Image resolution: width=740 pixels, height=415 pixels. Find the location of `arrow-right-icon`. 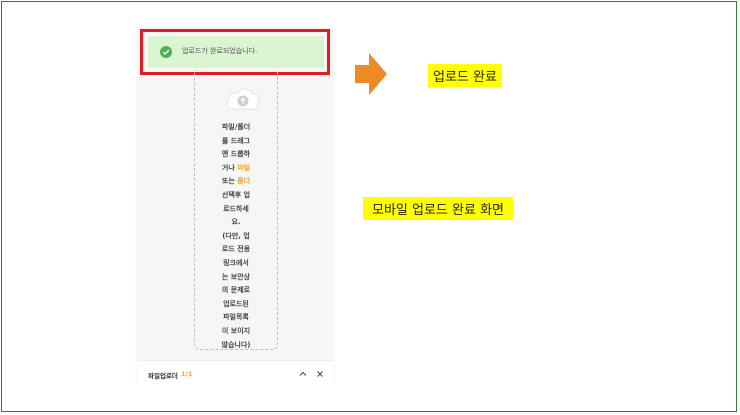

arrow-right-icon is located at coordinates (371, 74).